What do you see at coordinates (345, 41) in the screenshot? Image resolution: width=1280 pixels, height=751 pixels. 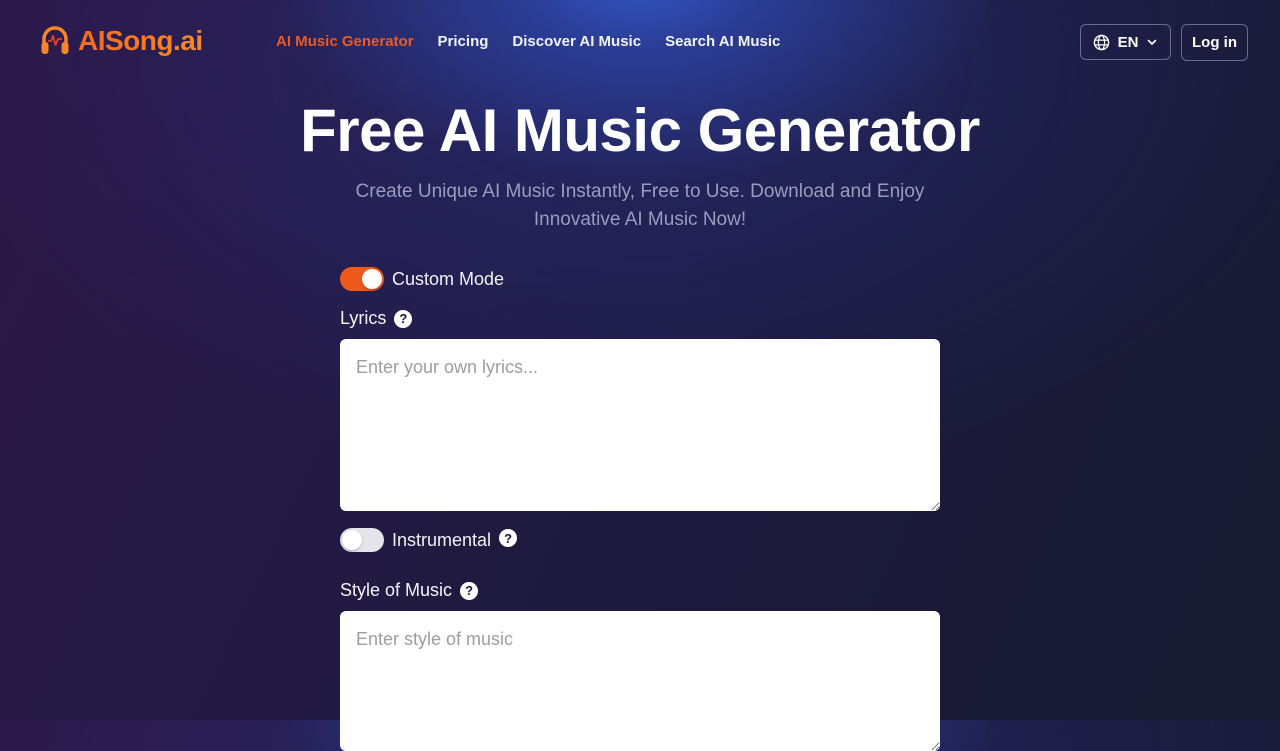 I see `nav-link-ai-music-generator: AI Music Generator` at bounding box center [345, 41].